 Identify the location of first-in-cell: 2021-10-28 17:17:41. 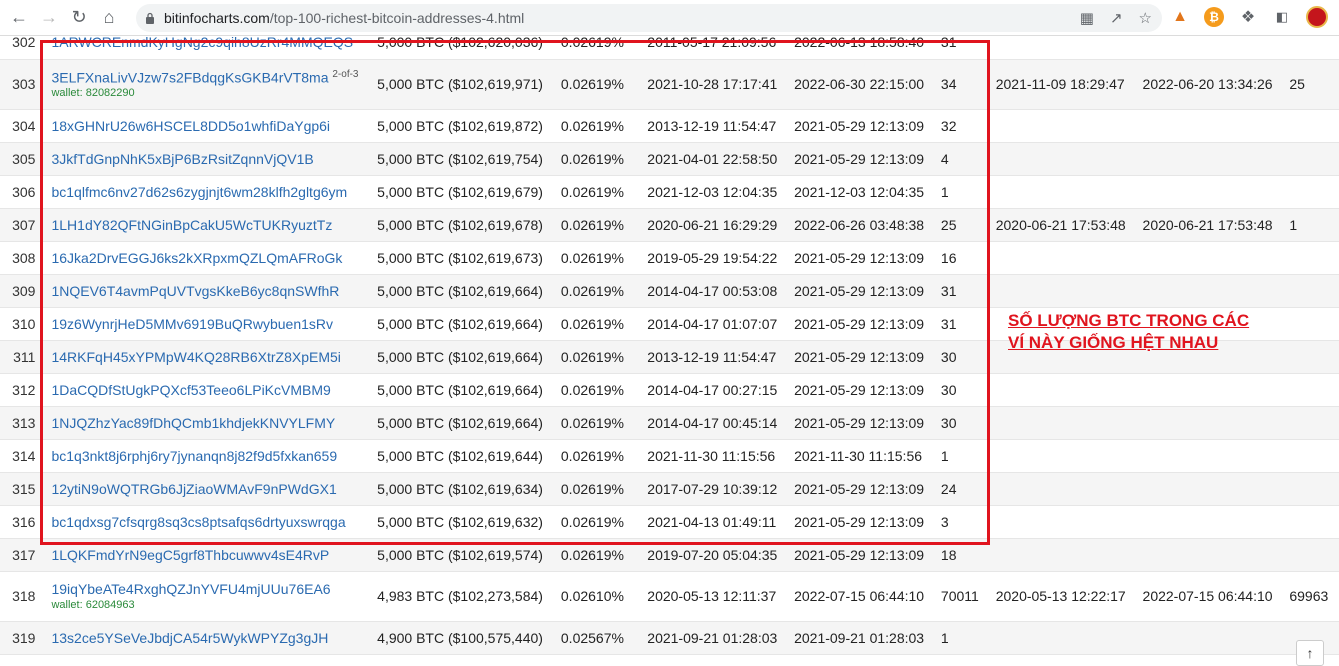
(711, 84).